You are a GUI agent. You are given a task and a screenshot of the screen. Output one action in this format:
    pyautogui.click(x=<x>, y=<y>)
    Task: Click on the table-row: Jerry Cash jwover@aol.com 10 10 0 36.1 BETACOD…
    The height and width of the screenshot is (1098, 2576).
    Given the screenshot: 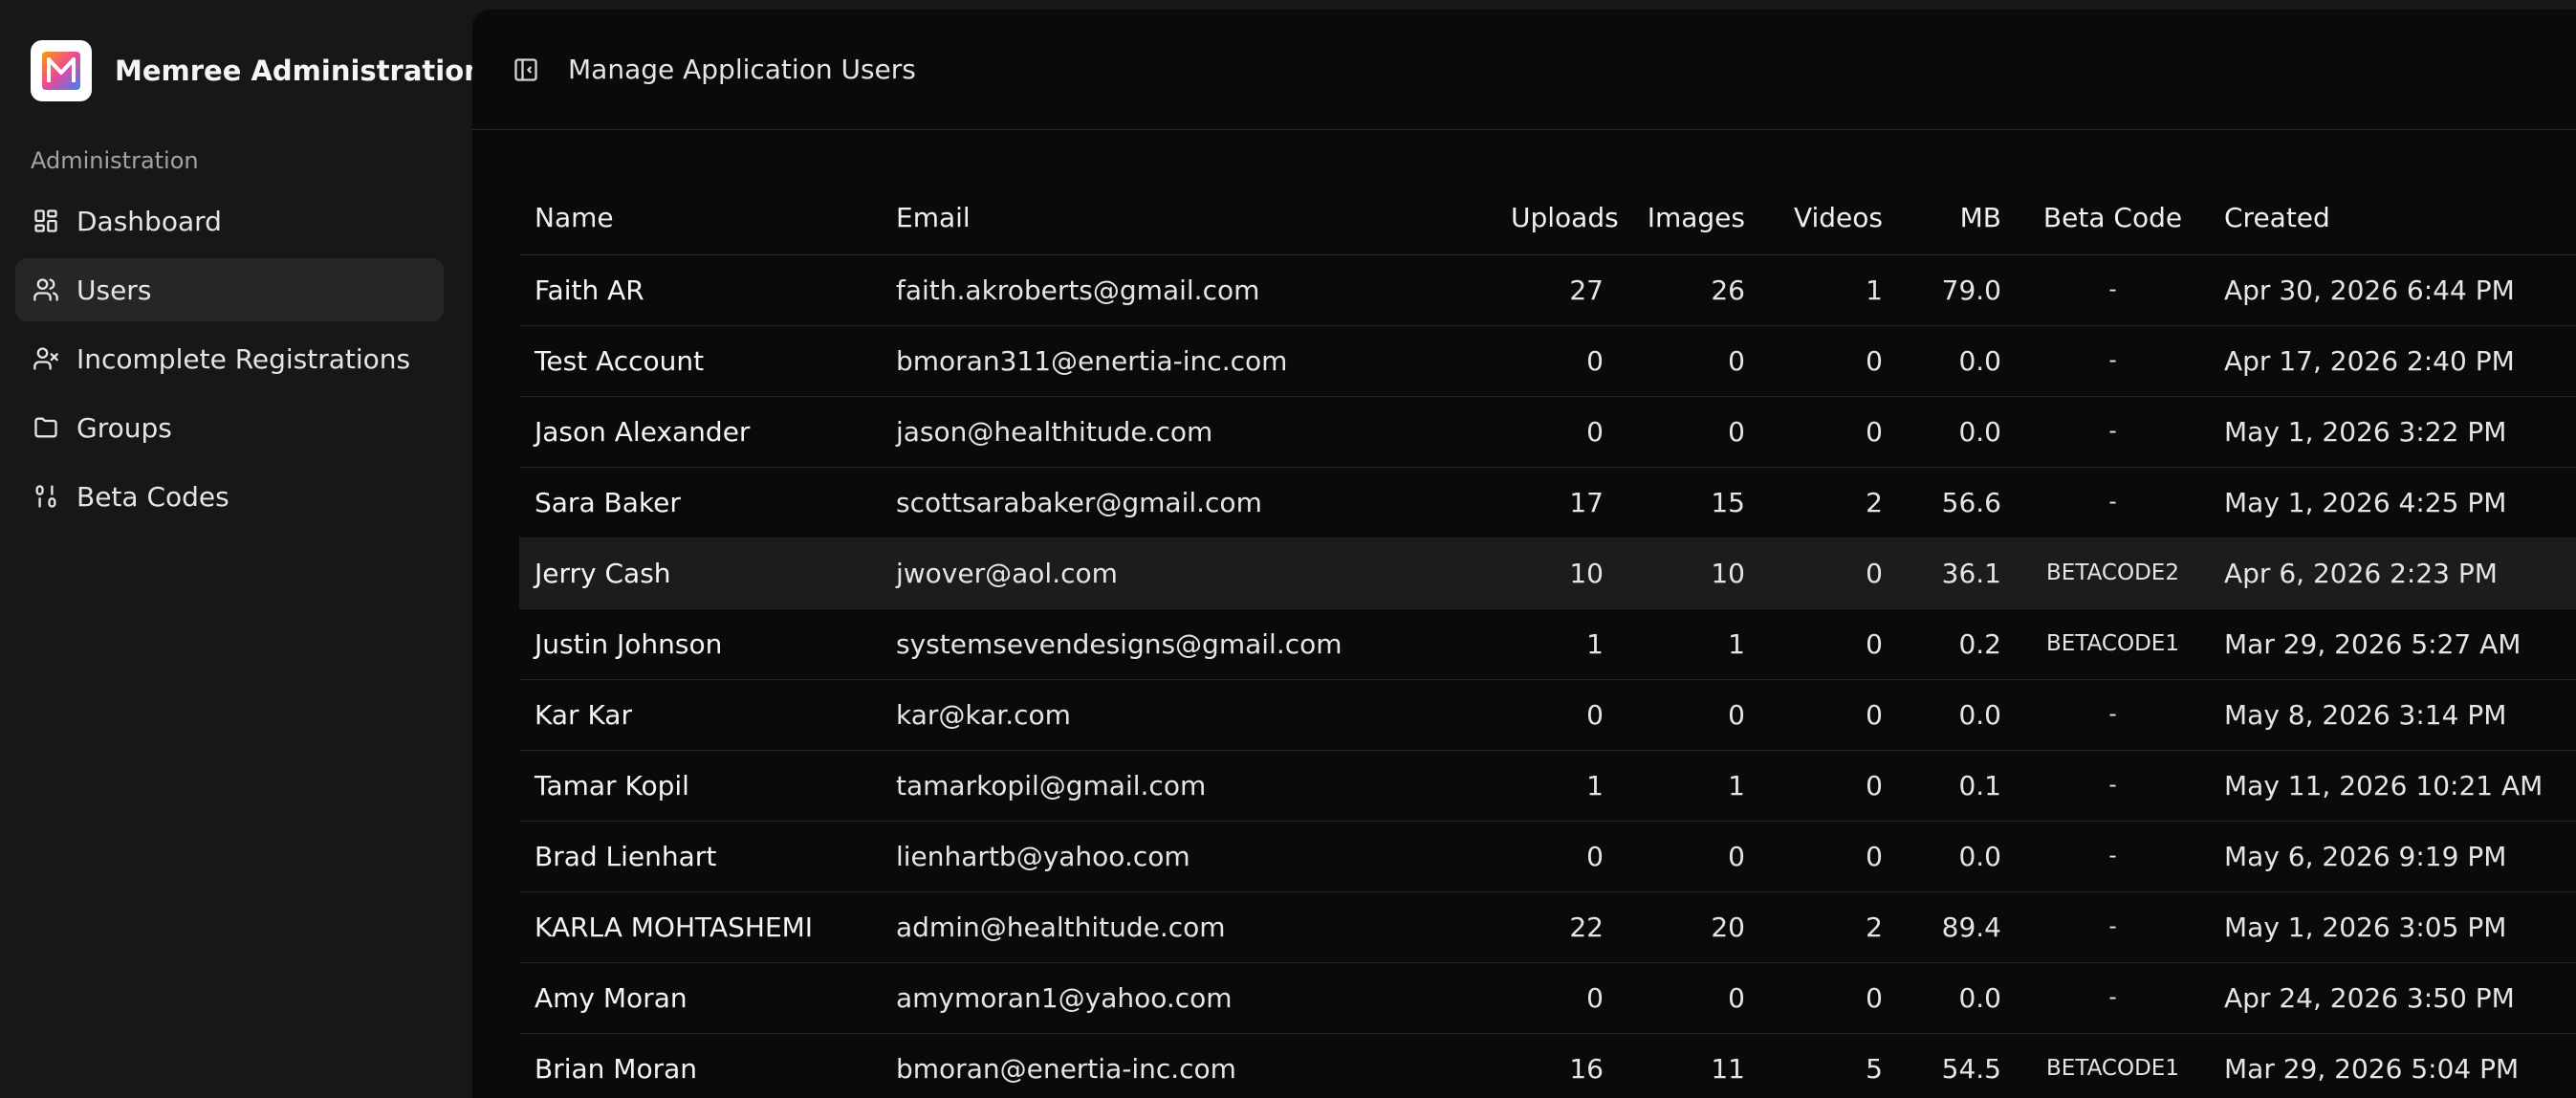 What is the action you would take?
    pyautogui.click(x=1547, y=573)
    